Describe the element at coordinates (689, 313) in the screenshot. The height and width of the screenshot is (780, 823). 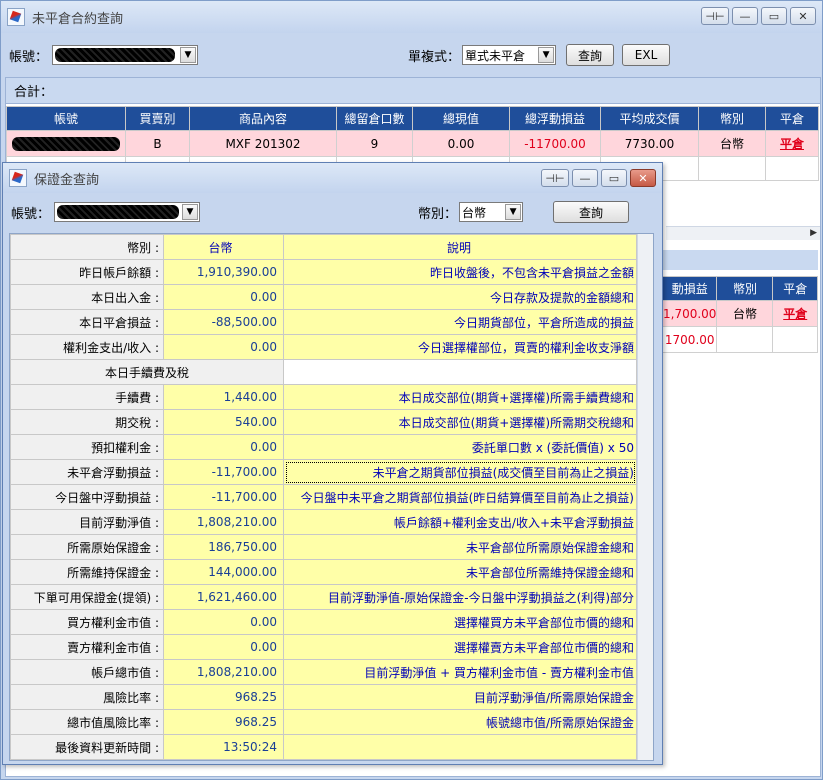
I see `pl-cell: 1,700.00` at that location.